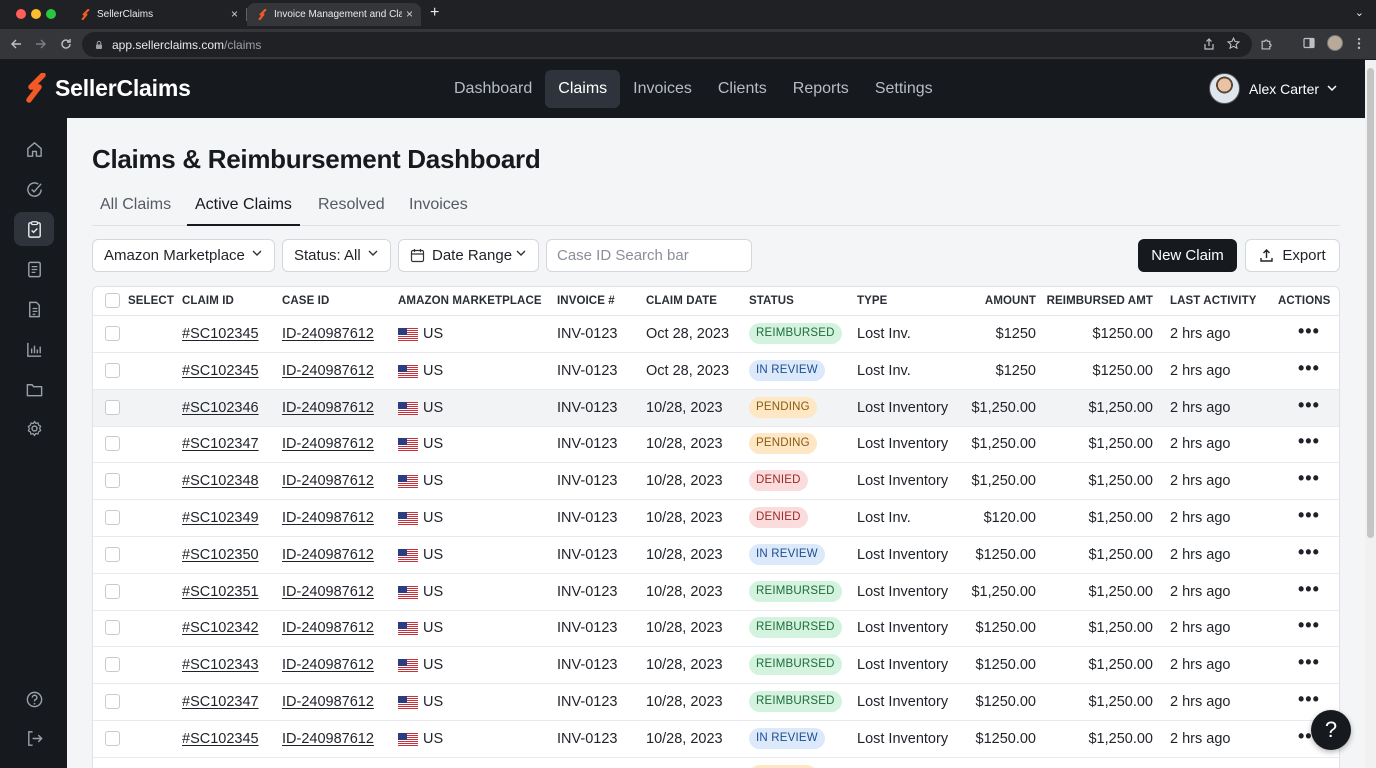  Describe the element at coordinates (220, 592) in the screenshot. I see `claim-id-link: #SC102351` at that location.